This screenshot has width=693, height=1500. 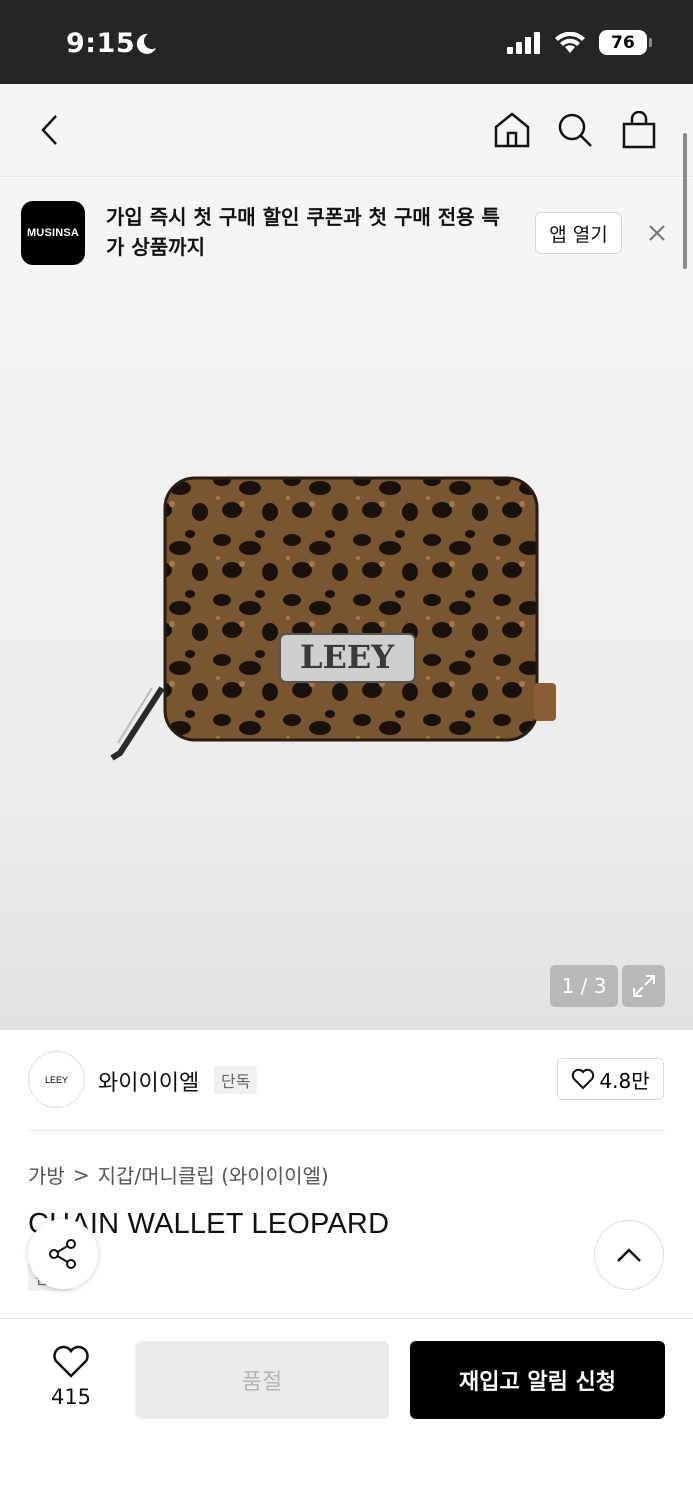 I want to click on back-button, so click(x=50, y=130).